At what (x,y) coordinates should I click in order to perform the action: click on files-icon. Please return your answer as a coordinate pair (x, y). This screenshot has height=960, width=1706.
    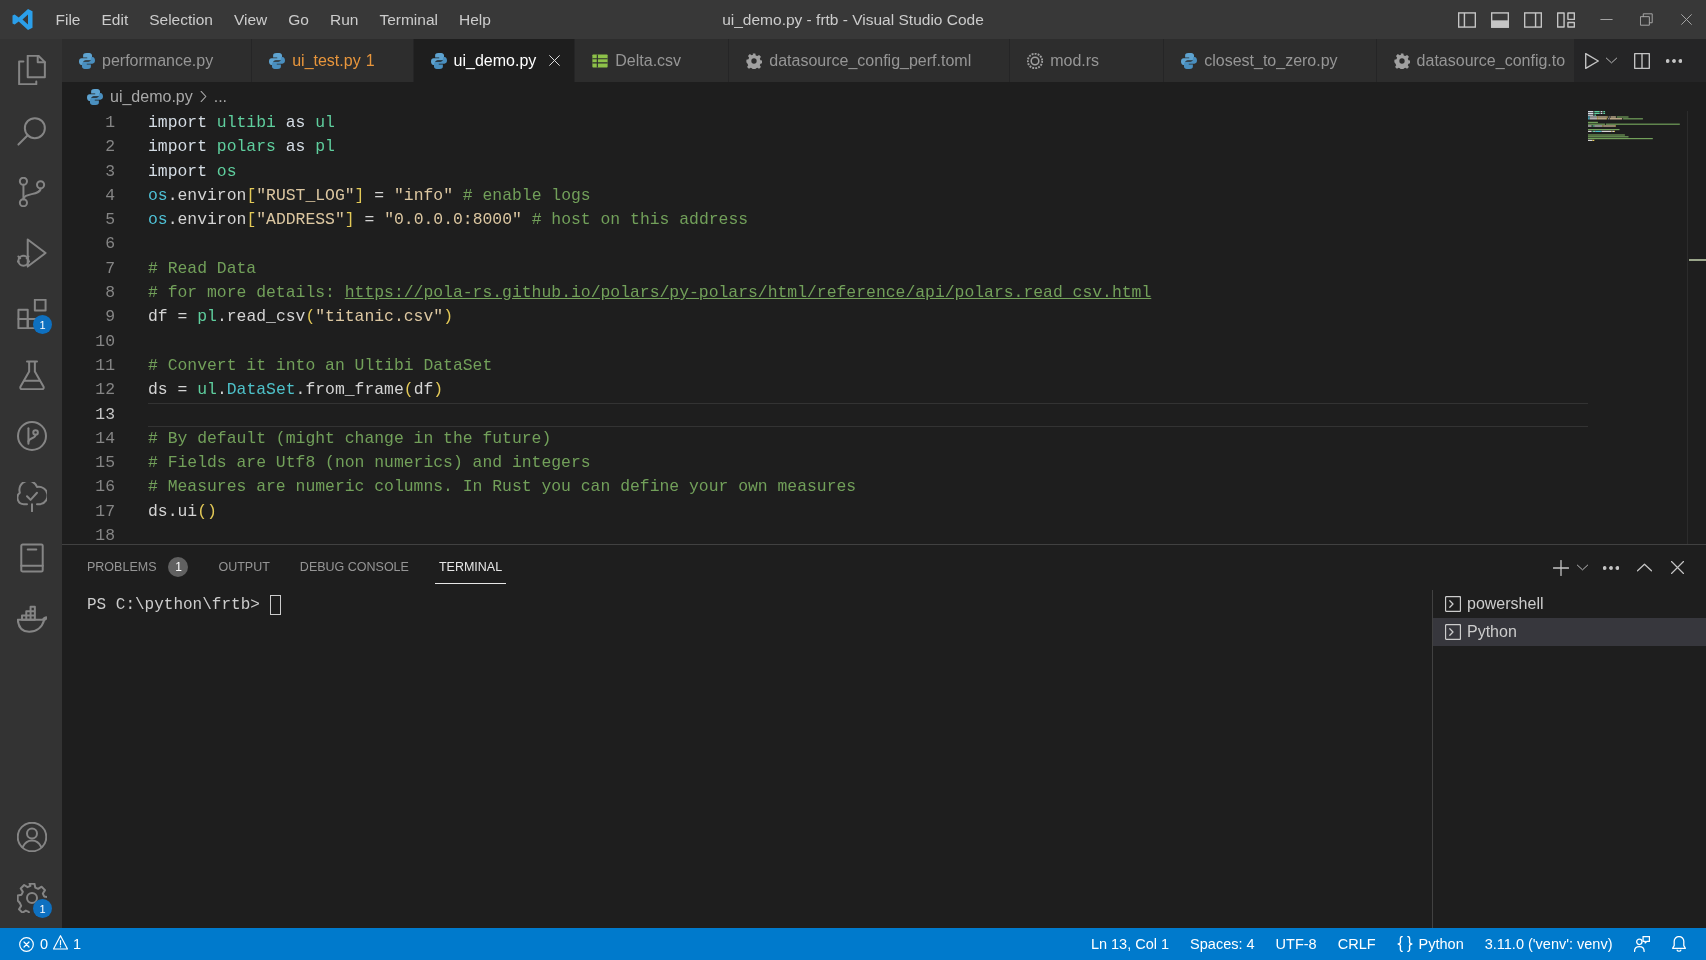
    Looking at the image, I should click on (32, 69).